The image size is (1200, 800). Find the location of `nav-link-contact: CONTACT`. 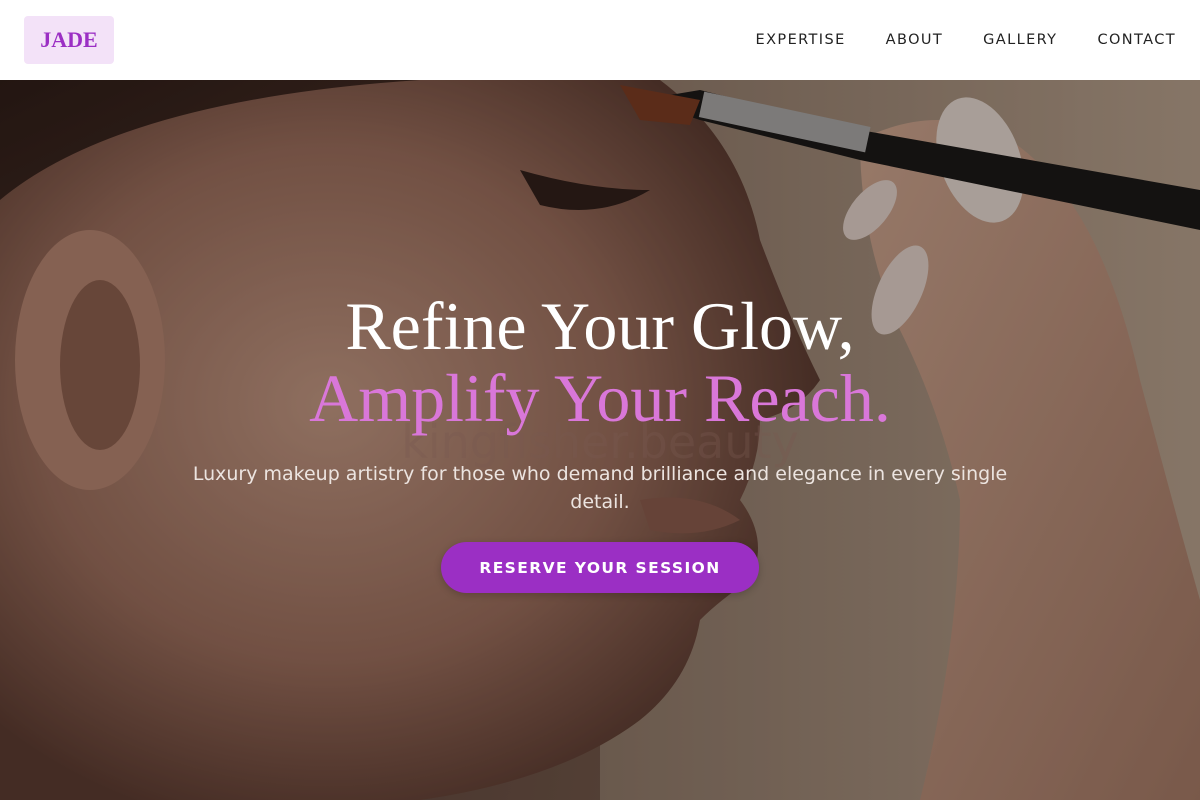

nav-link-contact: CONTACT is located at coordinates (1136, 40).